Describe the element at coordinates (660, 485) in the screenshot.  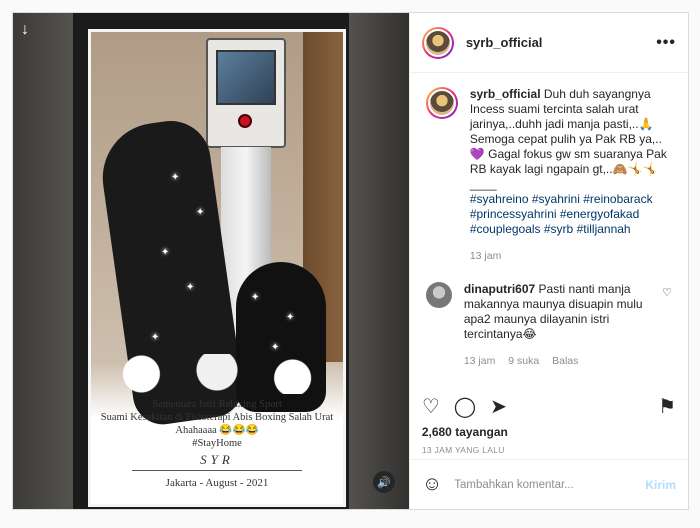
I see `post-comment-button: Kirim` at that location.